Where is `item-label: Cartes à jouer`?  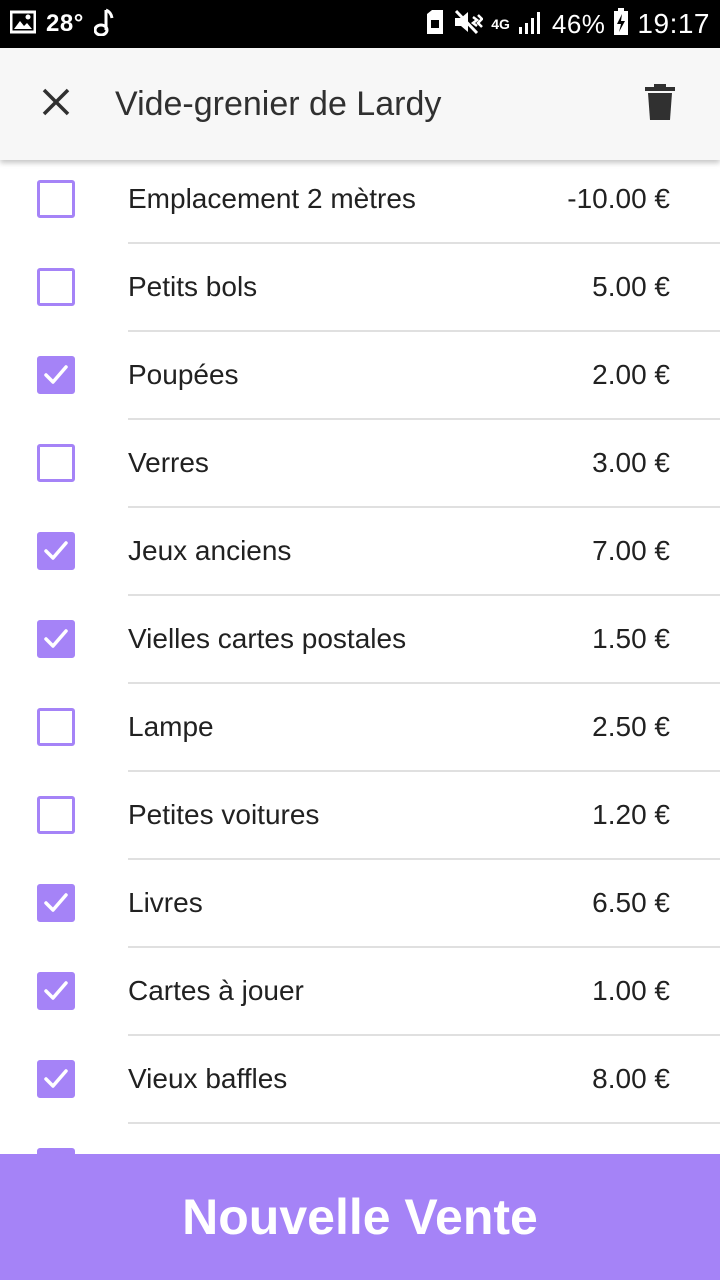
item-label: Cartes à jouer is located at coordinates (216, 990).